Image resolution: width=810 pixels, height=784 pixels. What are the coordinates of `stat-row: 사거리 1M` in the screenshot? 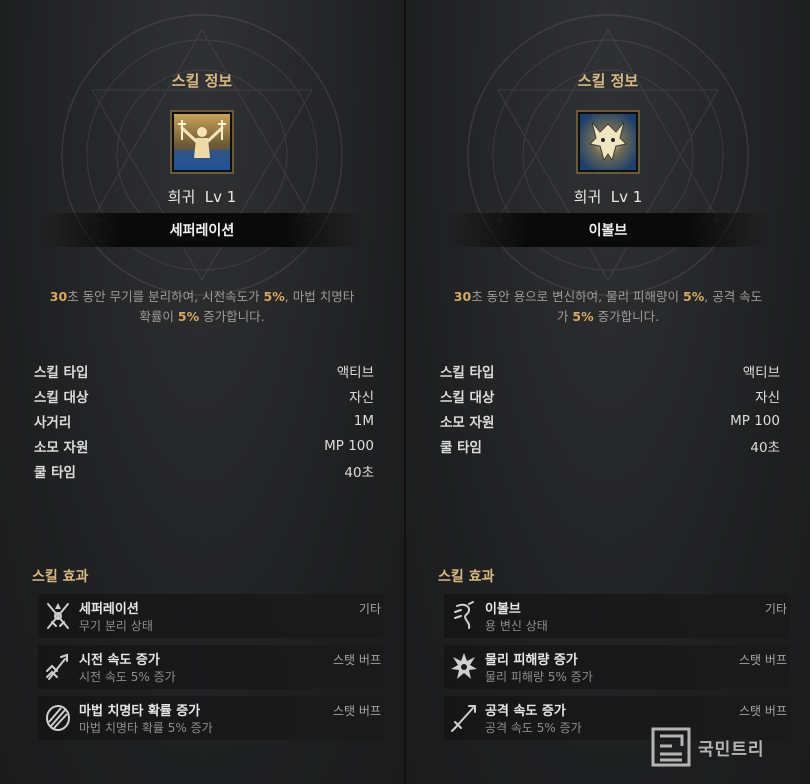 It's located at (204, 420).